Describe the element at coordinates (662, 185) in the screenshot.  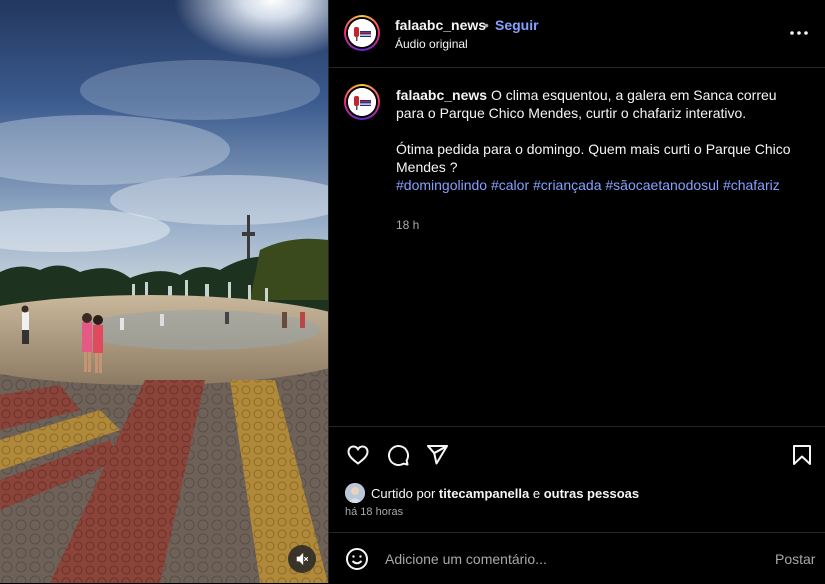
I see `hashtag-link: #sãocaetanodosul` at that location.